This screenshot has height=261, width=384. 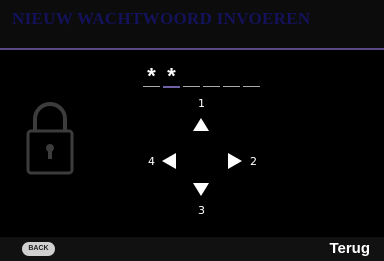 I want to click on key-down-number: 3, so click(x=201, y=210).